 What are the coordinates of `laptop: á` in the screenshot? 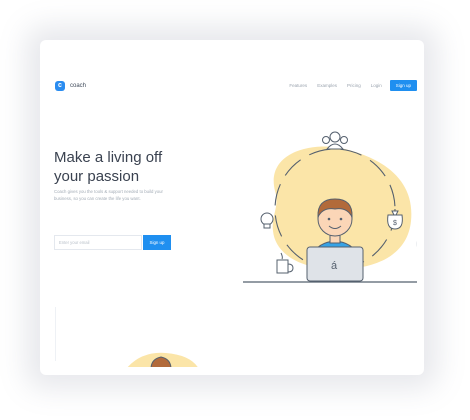 It's located at (335, 264).